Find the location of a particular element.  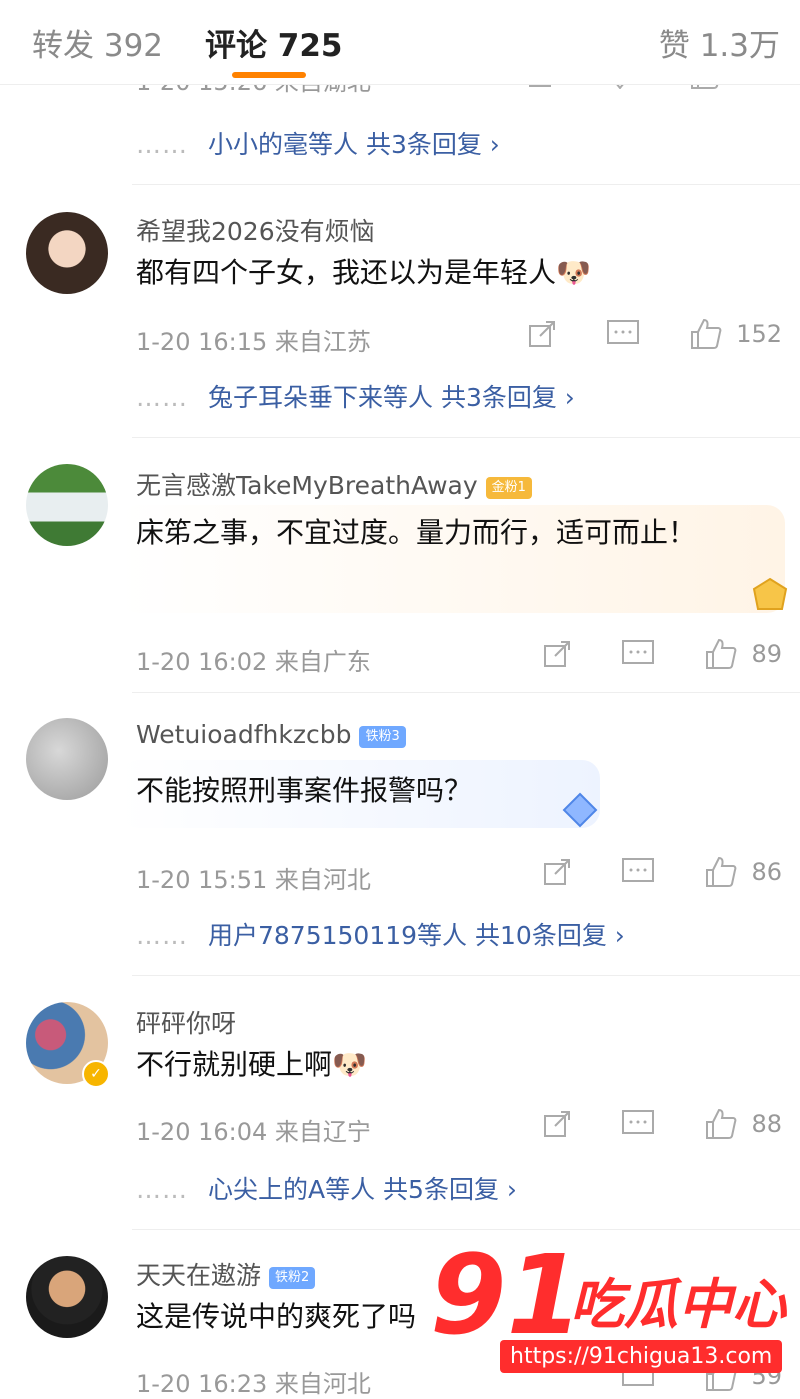

comment-meta: 1-20 16:02 来自广东 is located at coordinates (253, 662).